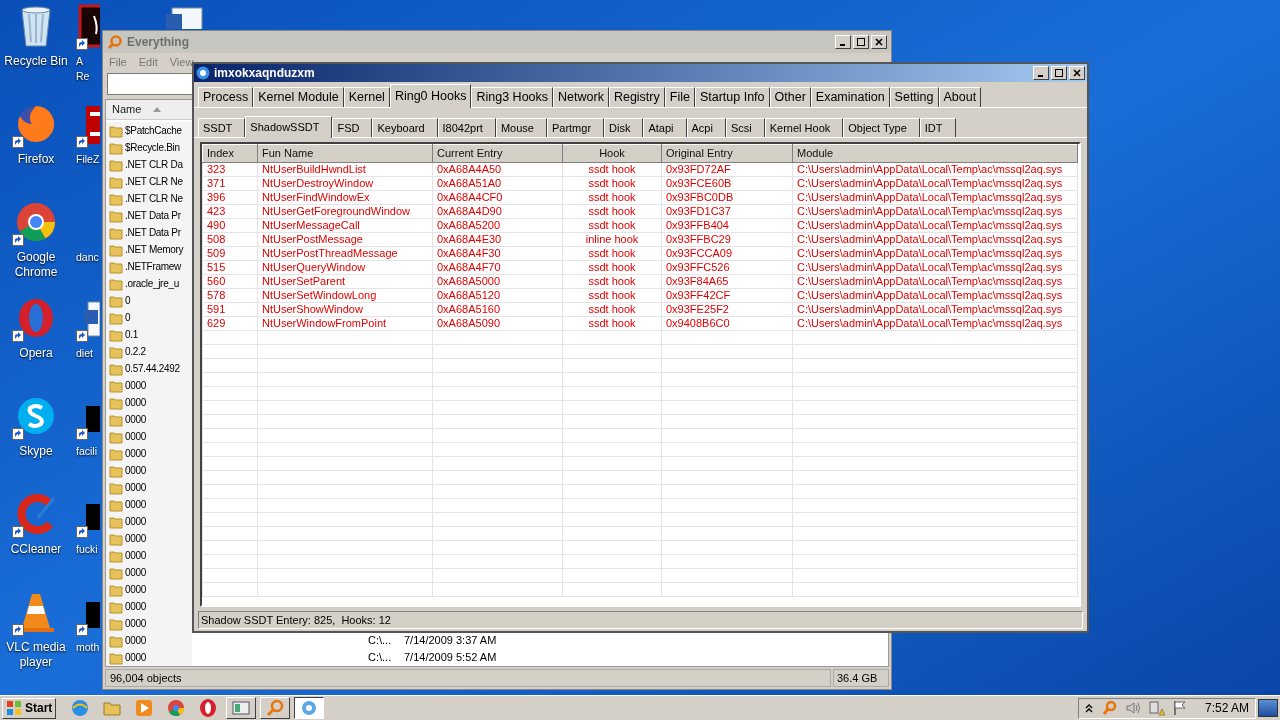 The height and width of the screenshot is (720, 1280). Describe the element at coordinates (289, 127) in the screenshot. I see `tab: ShadowSSDT` at that location.